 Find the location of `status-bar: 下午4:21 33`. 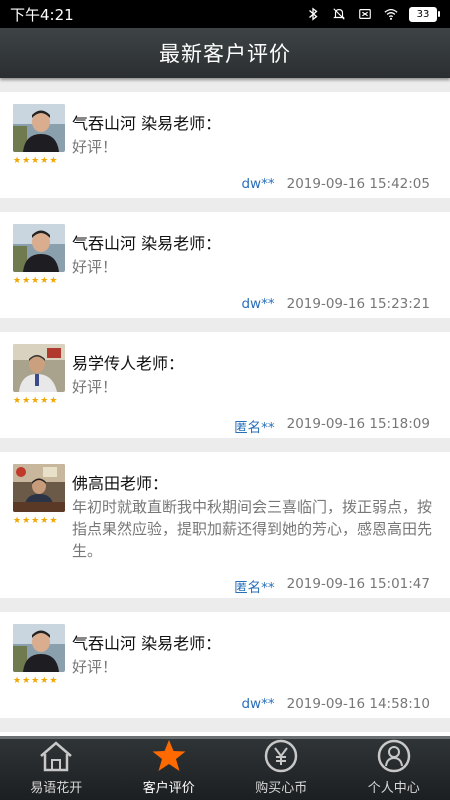

status-bar: 下午4:21 33 is located at coordinates (225, 14).